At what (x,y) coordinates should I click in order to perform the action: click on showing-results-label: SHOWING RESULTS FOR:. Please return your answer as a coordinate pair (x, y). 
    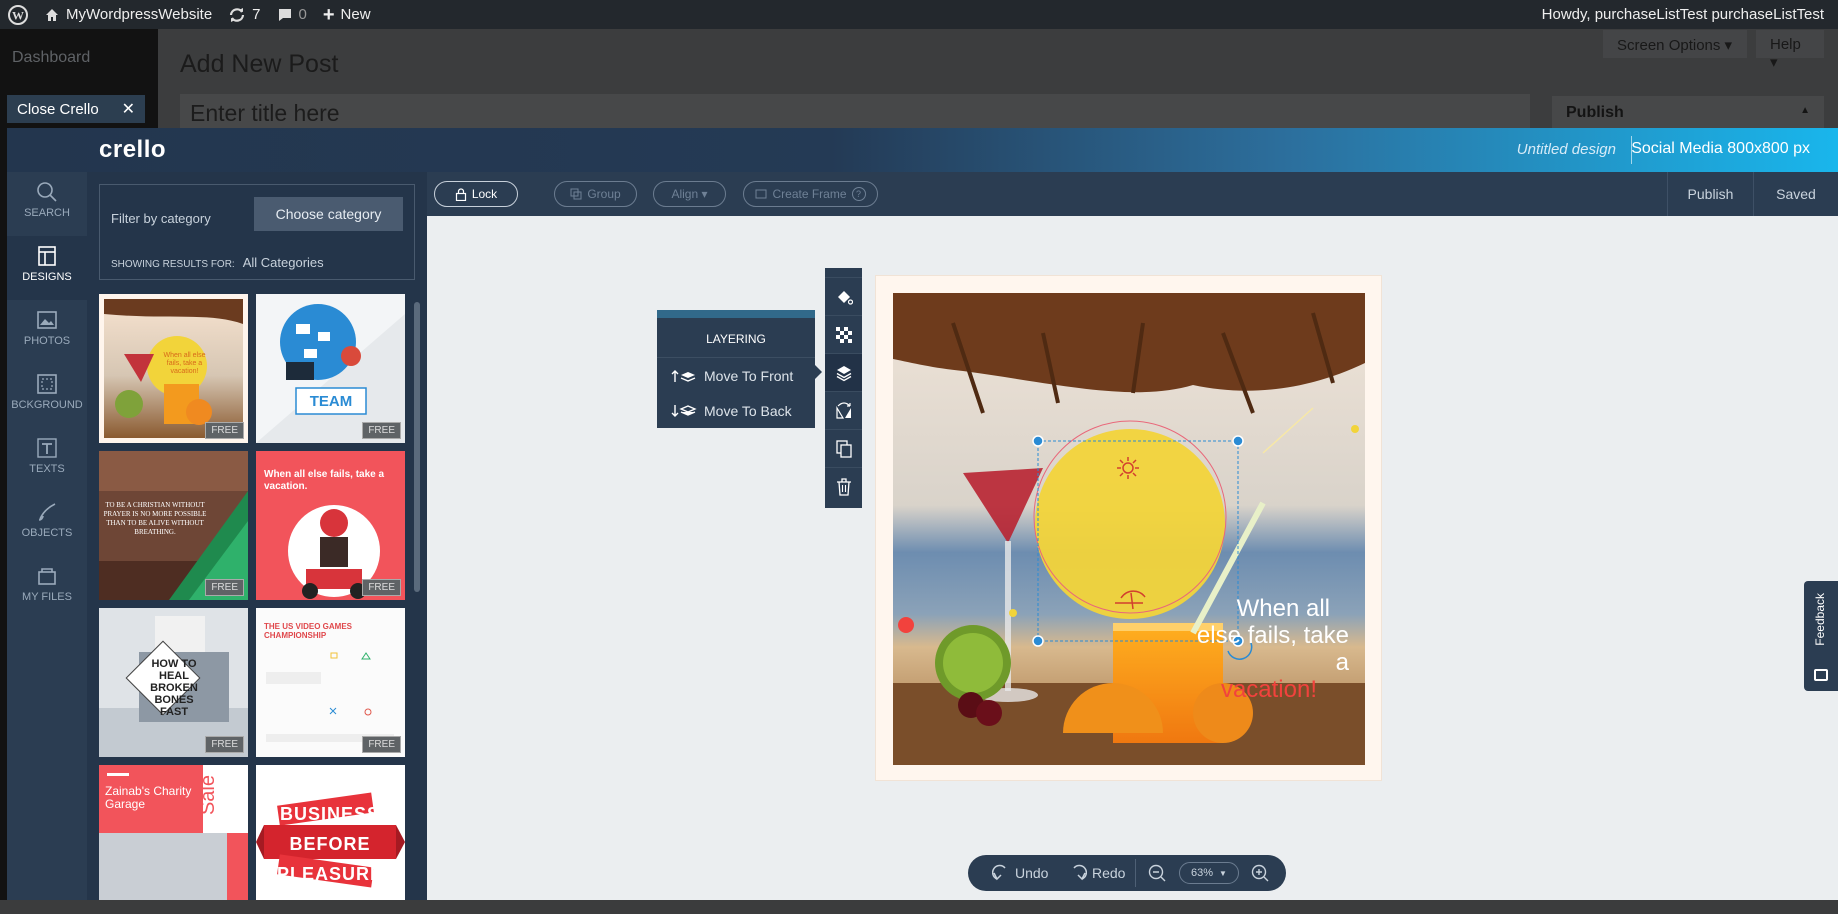
    Looking at the image, I should click on (173, 264).